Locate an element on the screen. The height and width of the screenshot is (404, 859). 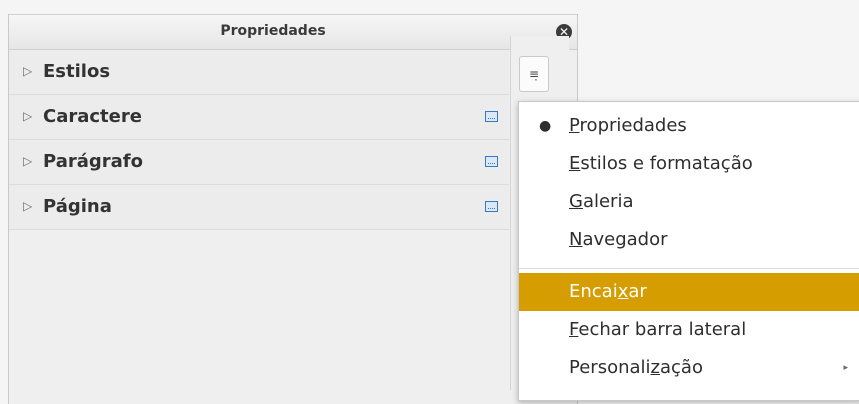
menu-item-galeria: Galeria is located at coordinates (689, 202).